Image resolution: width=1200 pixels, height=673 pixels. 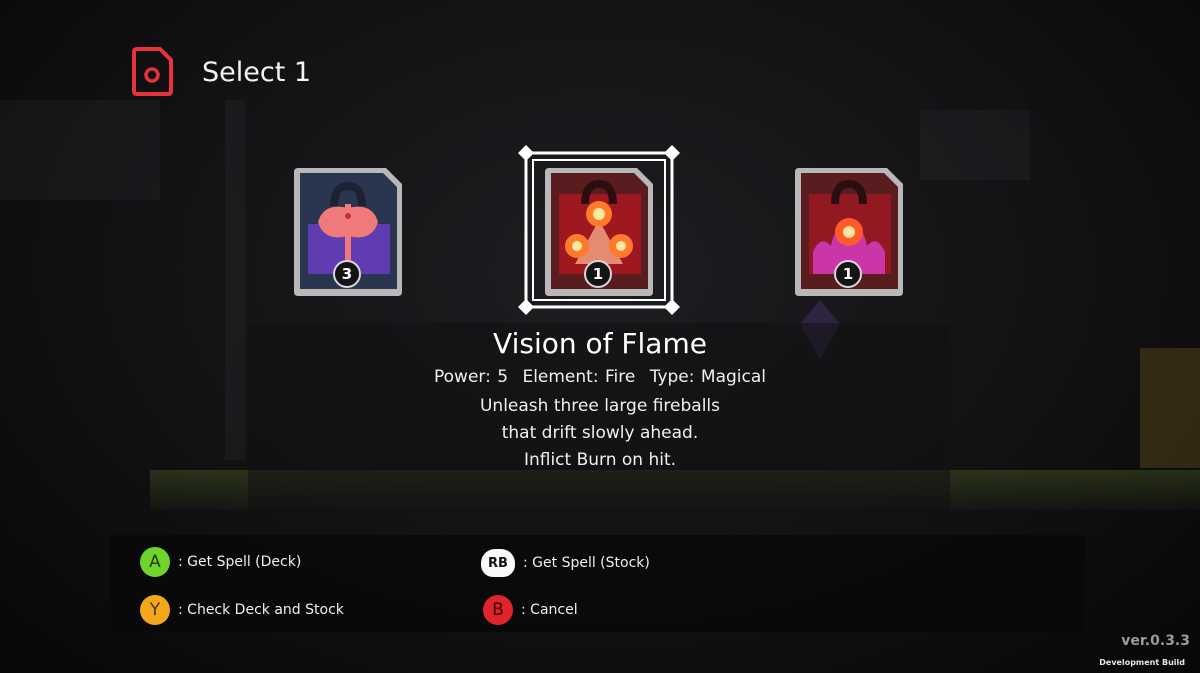 What do you see at coordinates (348, 231) in the screenshot?
I see `axe-spell-card: 3` at bounding box center [348, 231].